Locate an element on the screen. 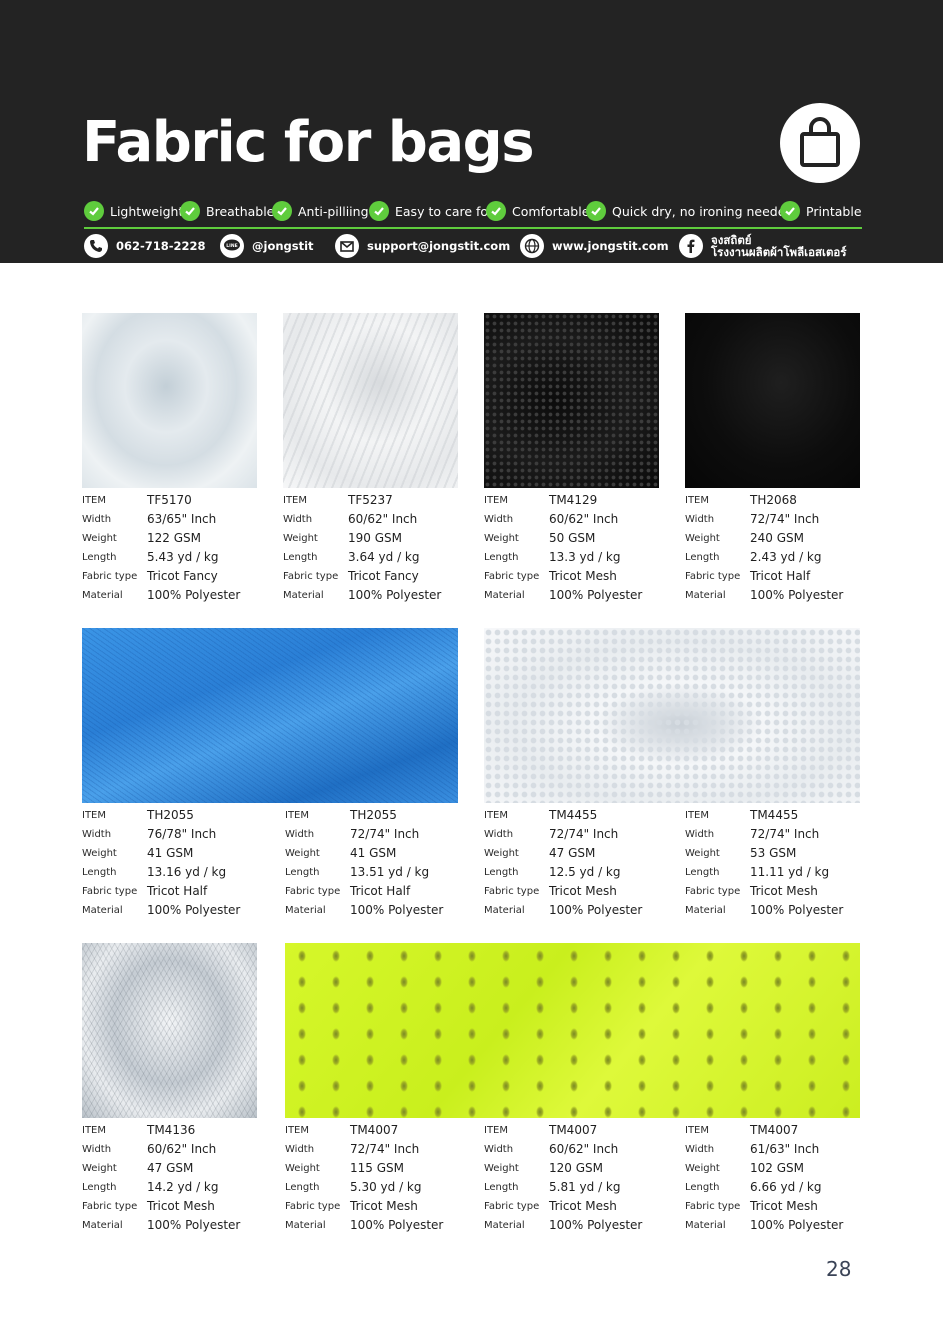 The height and width of the screenshot is (1333, 943). spec-row: ITEM TM4455 is located at coordinates (780, 817).